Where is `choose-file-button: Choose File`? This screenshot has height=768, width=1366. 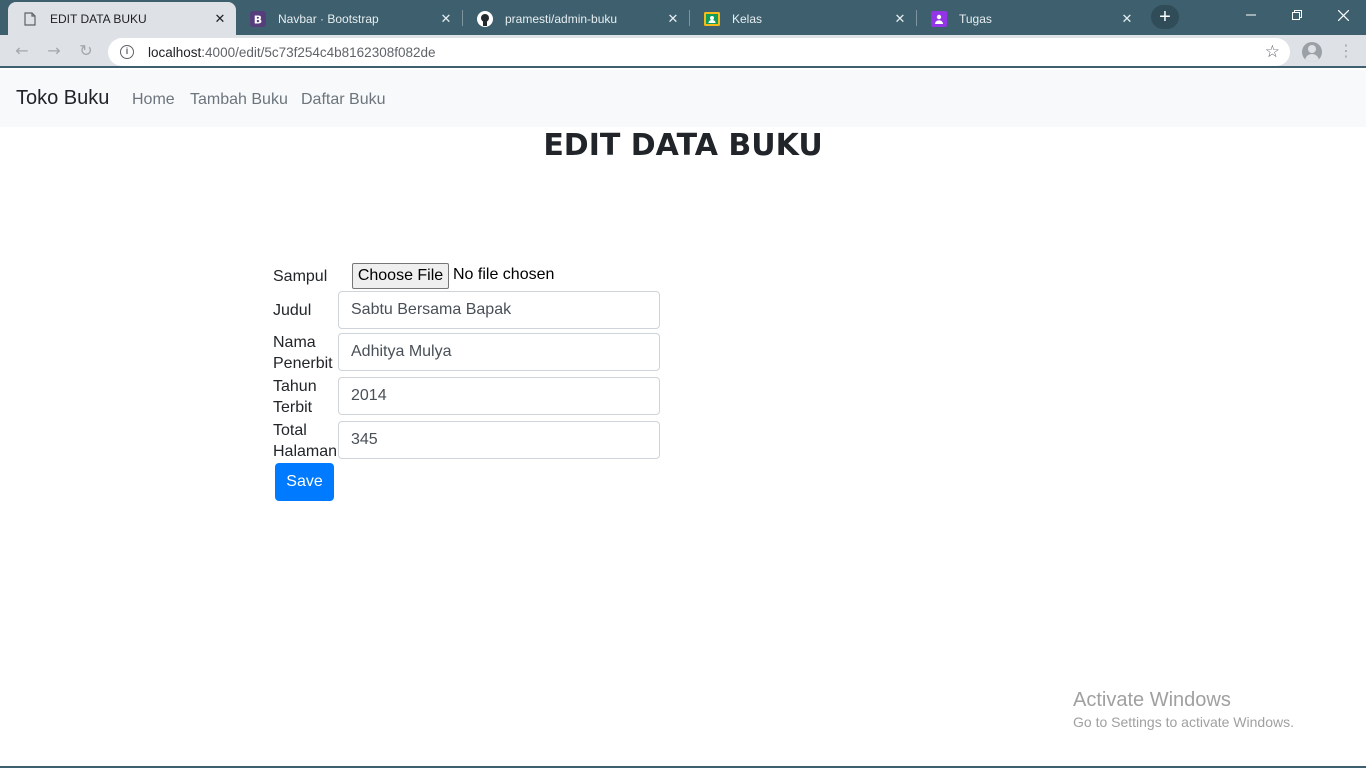
choose-file-button: Choose File is located at coordinates (400, 276).